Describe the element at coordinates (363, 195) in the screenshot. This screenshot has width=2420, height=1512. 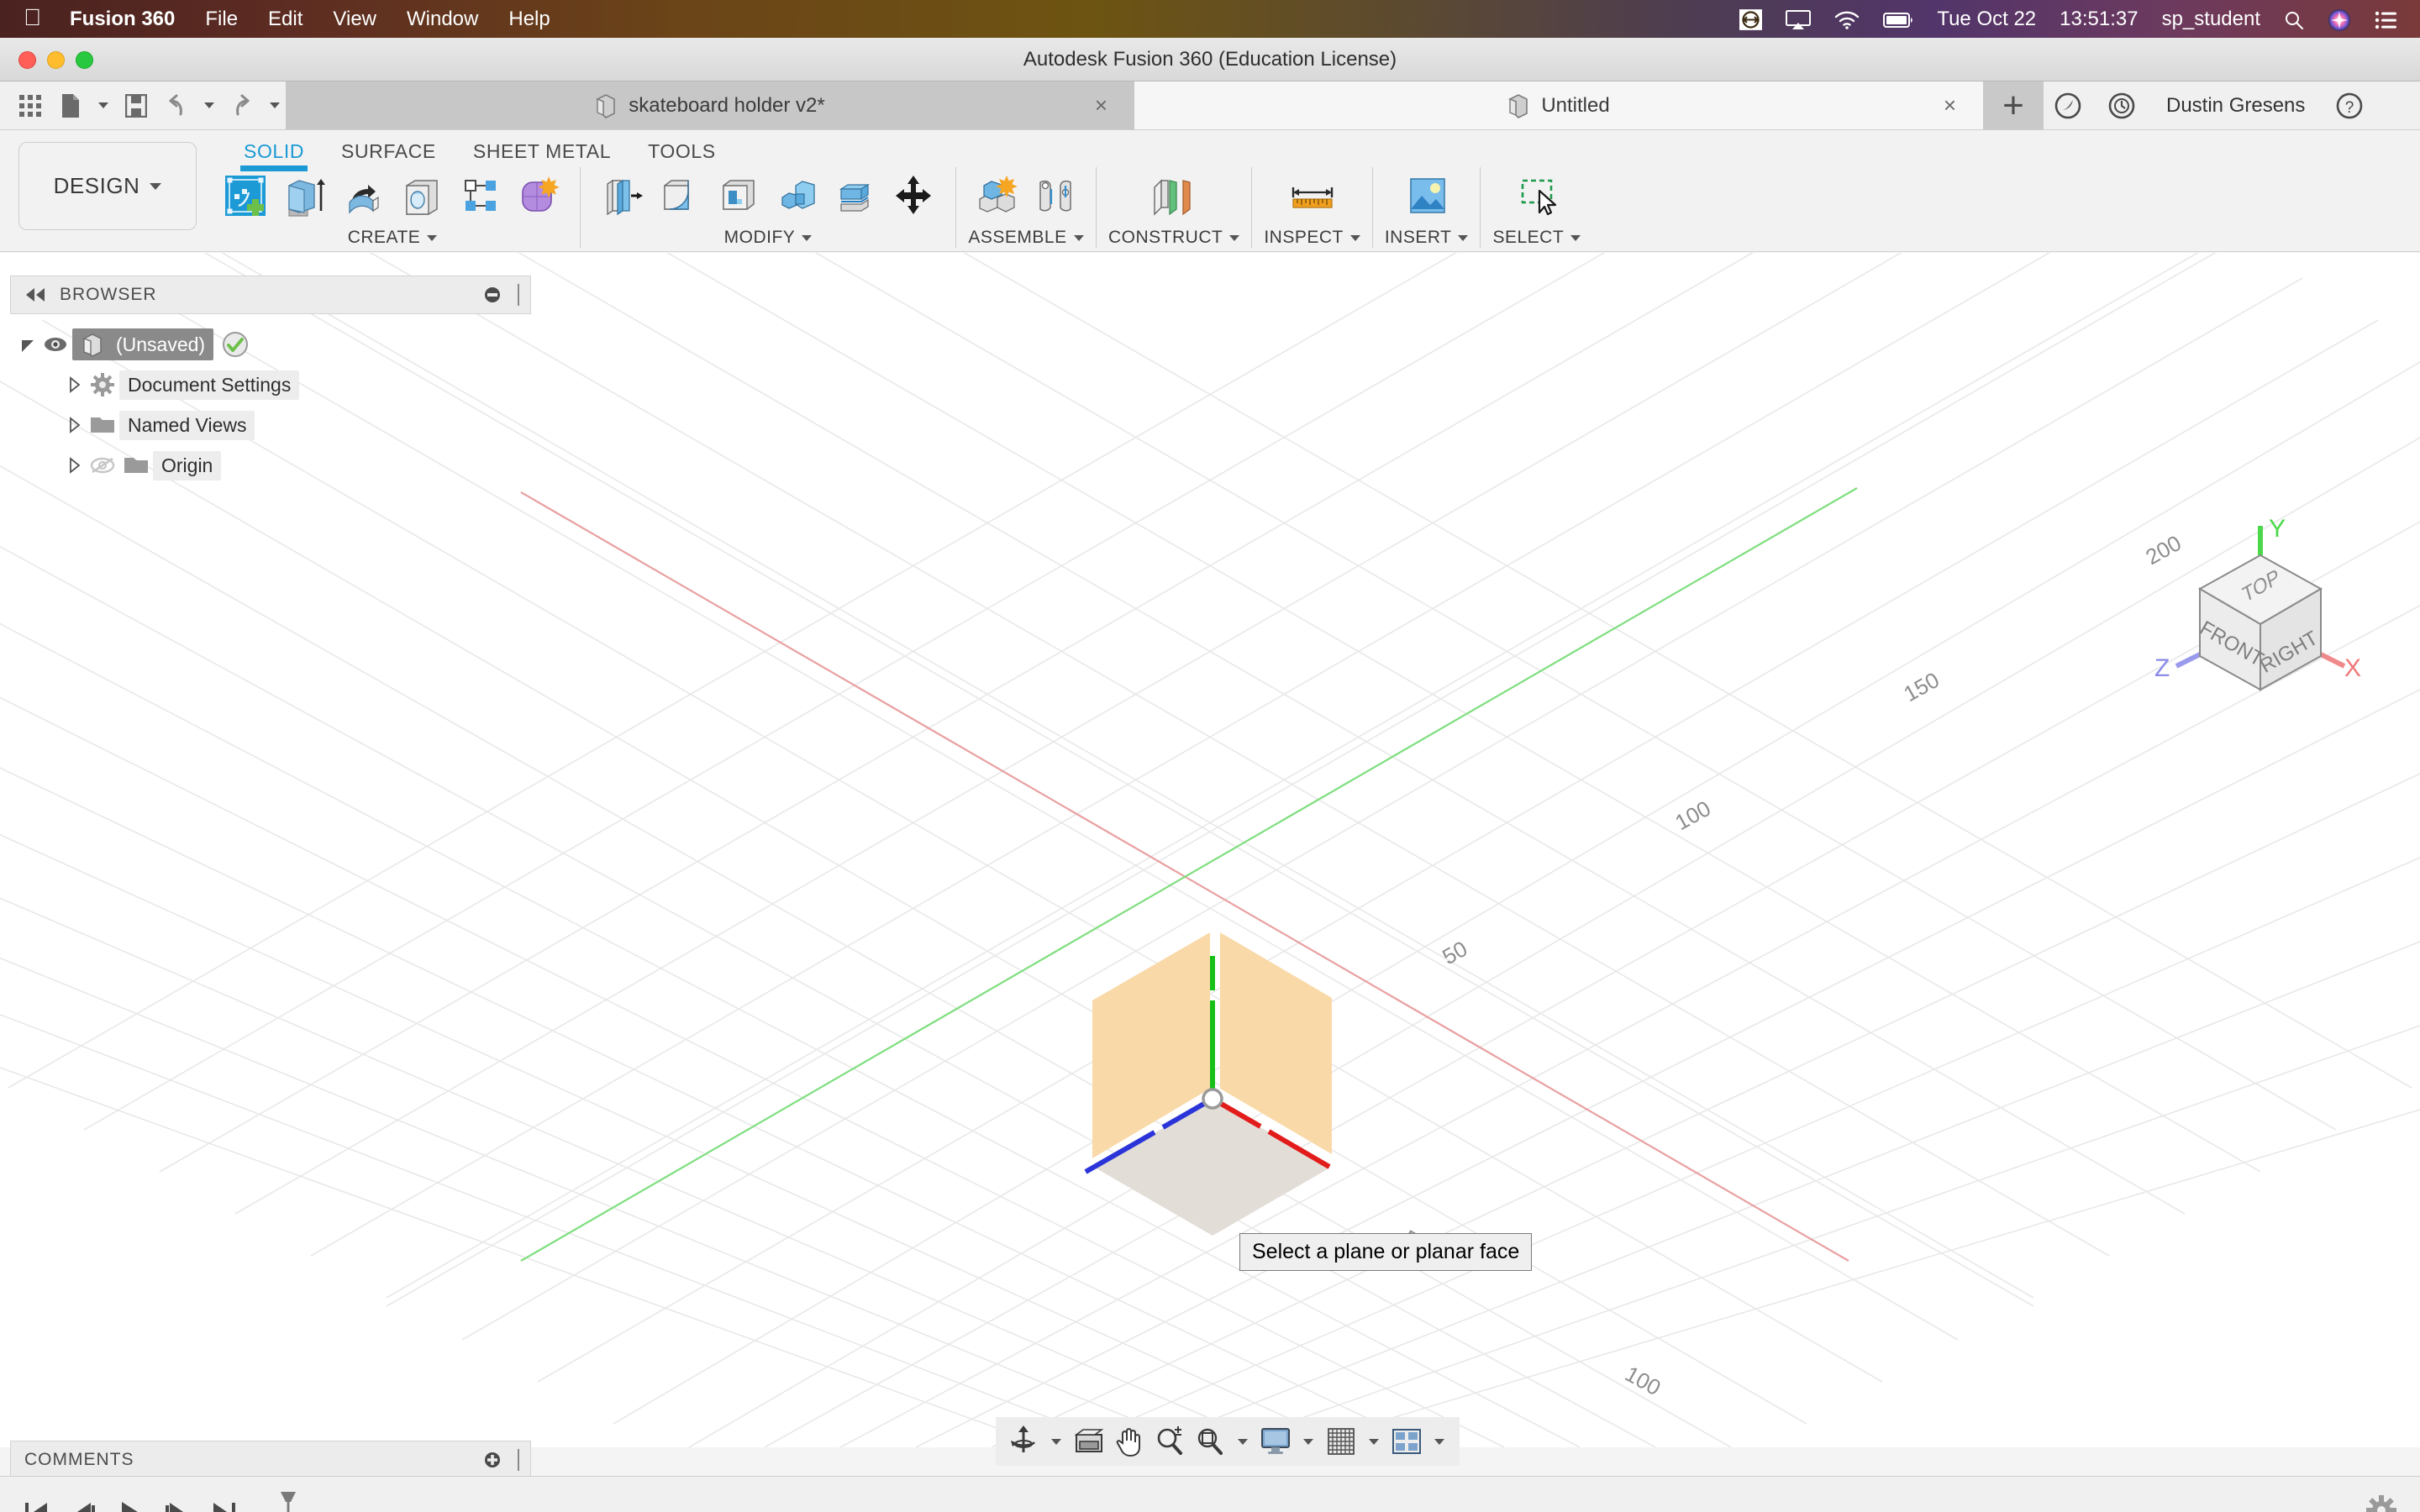
I see `revolve-icon` at that location.